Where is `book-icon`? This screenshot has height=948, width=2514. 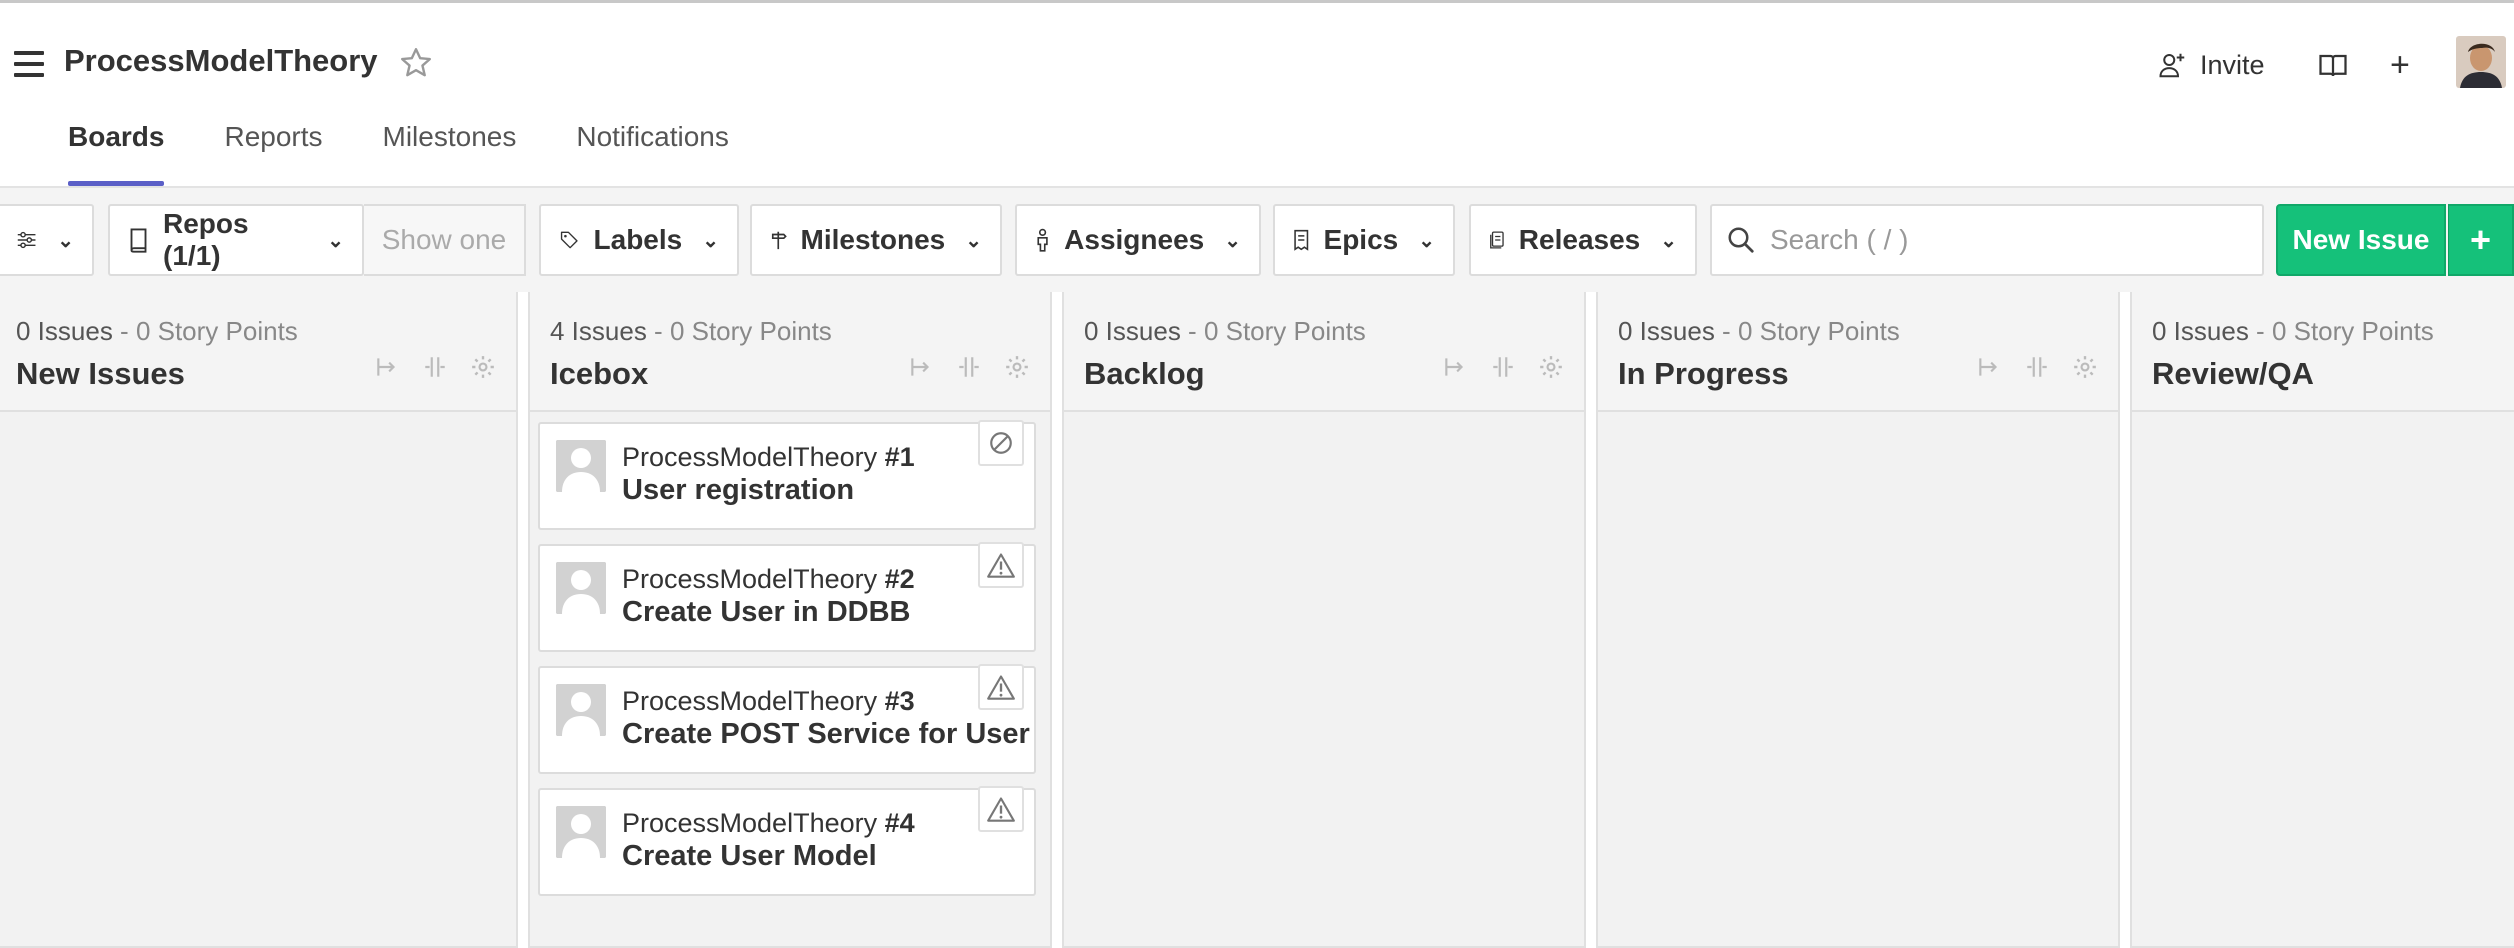 book-icon is located at coordinates (2333, 66).